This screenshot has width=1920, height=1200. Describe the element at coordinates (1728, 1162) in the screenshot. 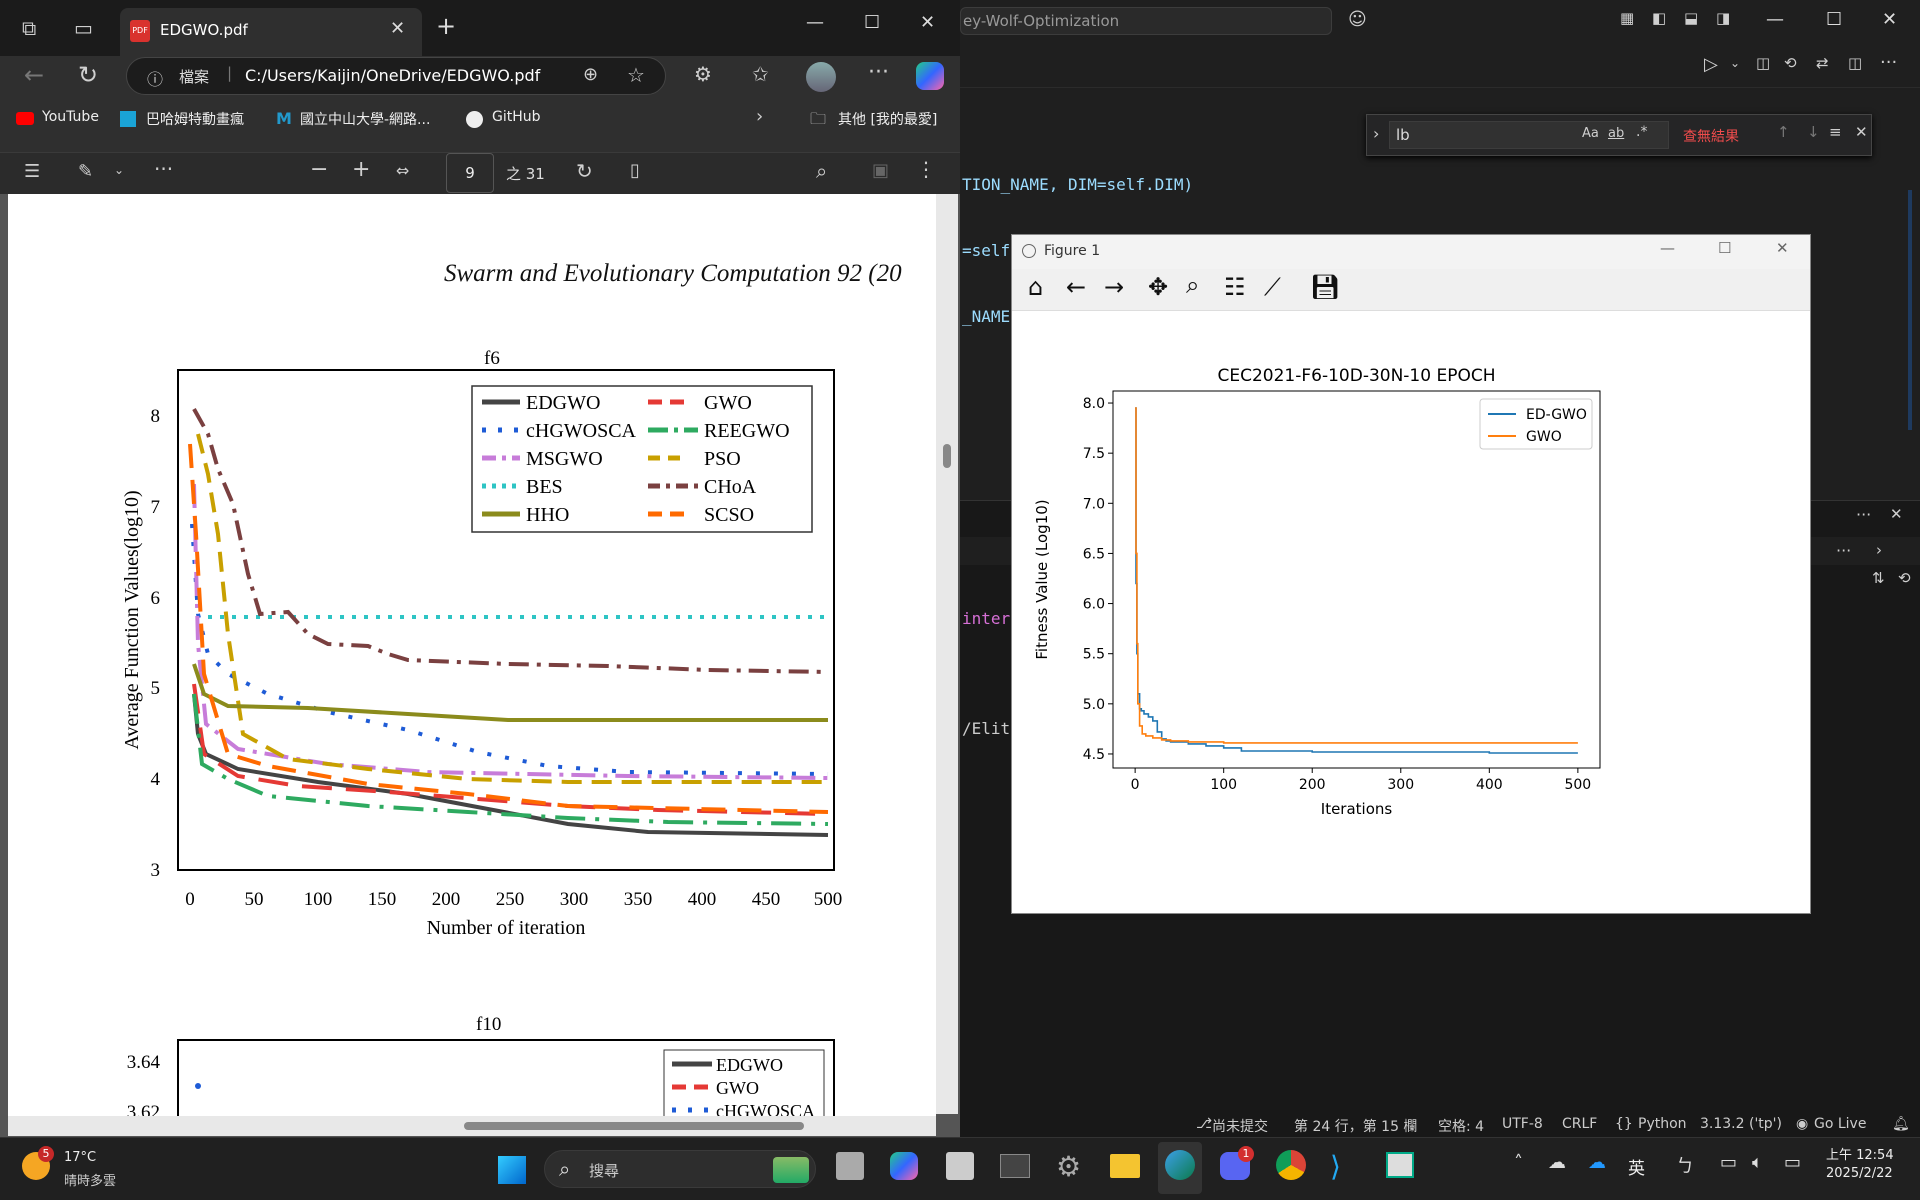

I see `network-icon: ▭` at that location.